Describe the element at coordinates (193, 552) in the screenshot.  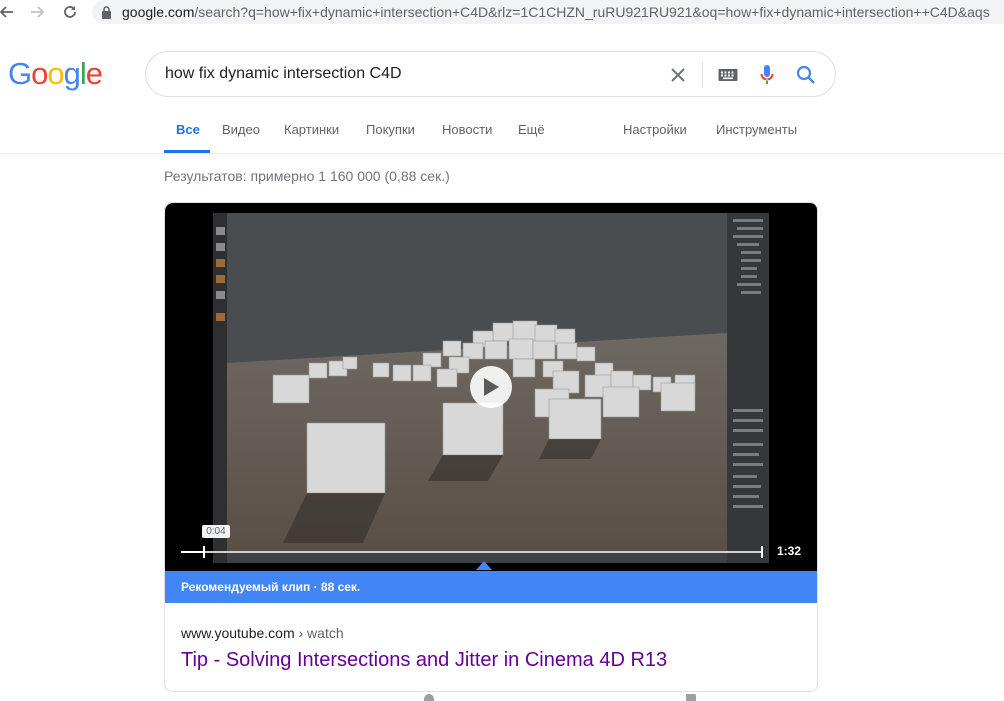
I see `progress-fill` at that location.